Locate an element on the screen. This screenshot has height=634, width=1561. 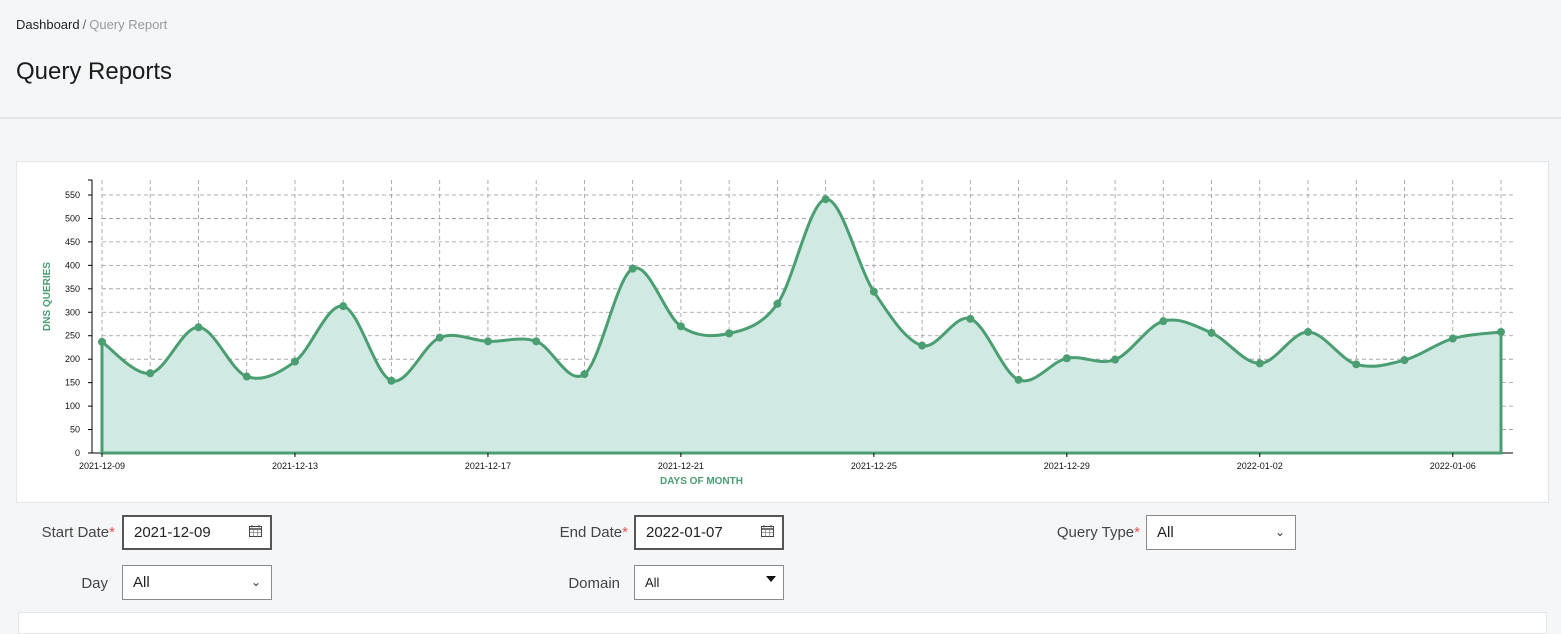
y-tick-label: 450 is located at coordinates (72, 242).